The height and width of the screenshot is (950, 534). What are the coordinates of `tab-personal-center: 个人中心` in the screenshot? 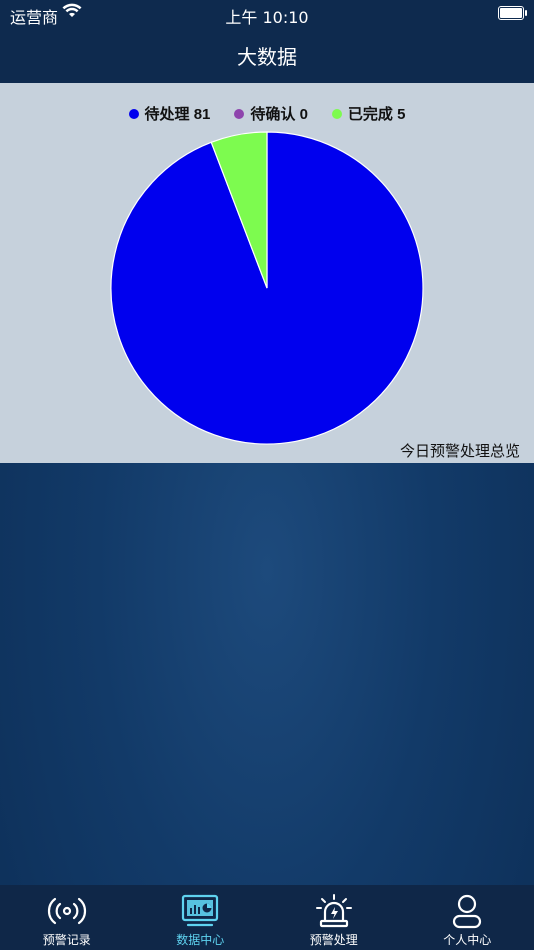 It's located at (467, 917).